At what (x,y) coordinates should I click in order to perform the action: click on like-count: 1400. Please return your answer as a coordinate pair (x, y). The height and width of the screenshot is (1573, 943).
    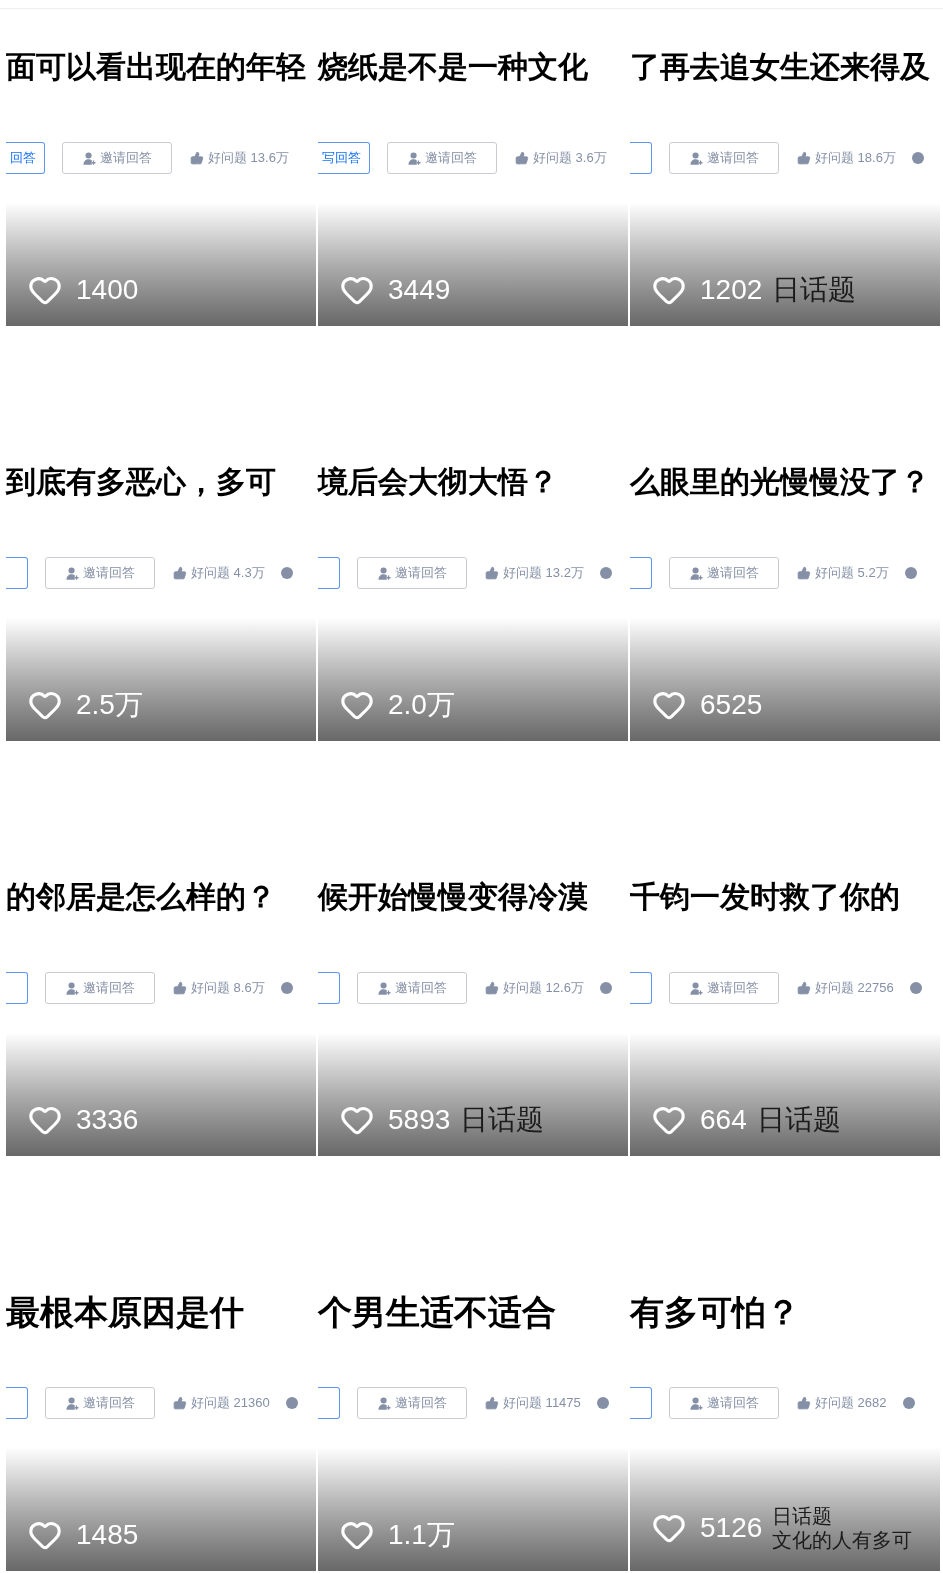
    Looking at the image, I should click on (107, 290).